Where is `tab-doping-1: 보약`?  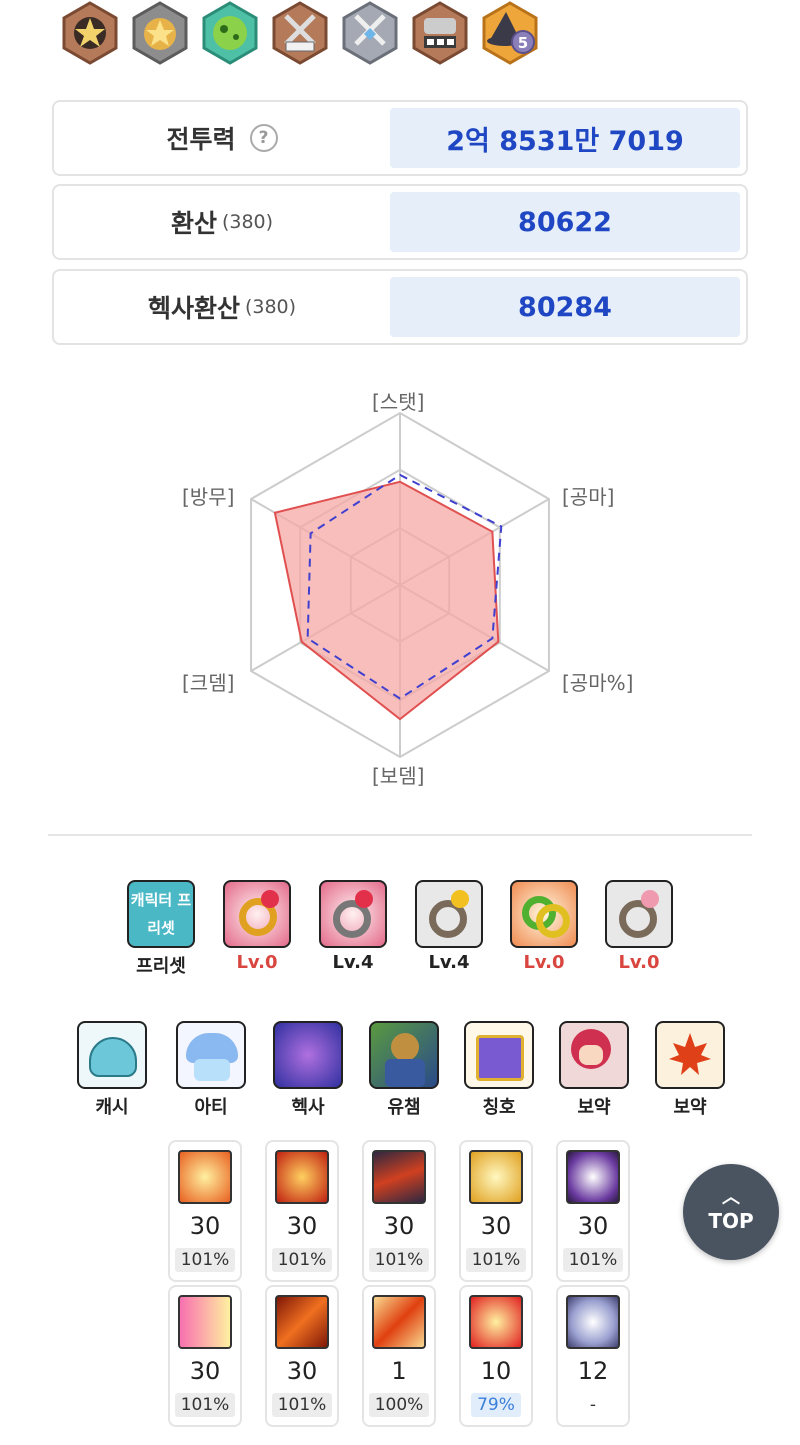
tab-doping-1: 보약 is located at coordinates (594, 1070).